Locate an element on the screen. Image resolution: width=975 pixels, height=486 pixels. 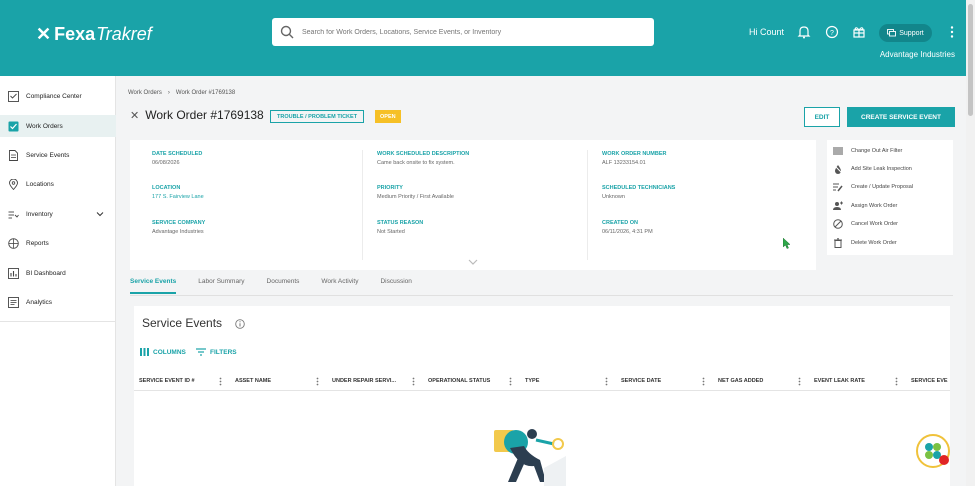
gift-icon is located at coordinates (859, 32).